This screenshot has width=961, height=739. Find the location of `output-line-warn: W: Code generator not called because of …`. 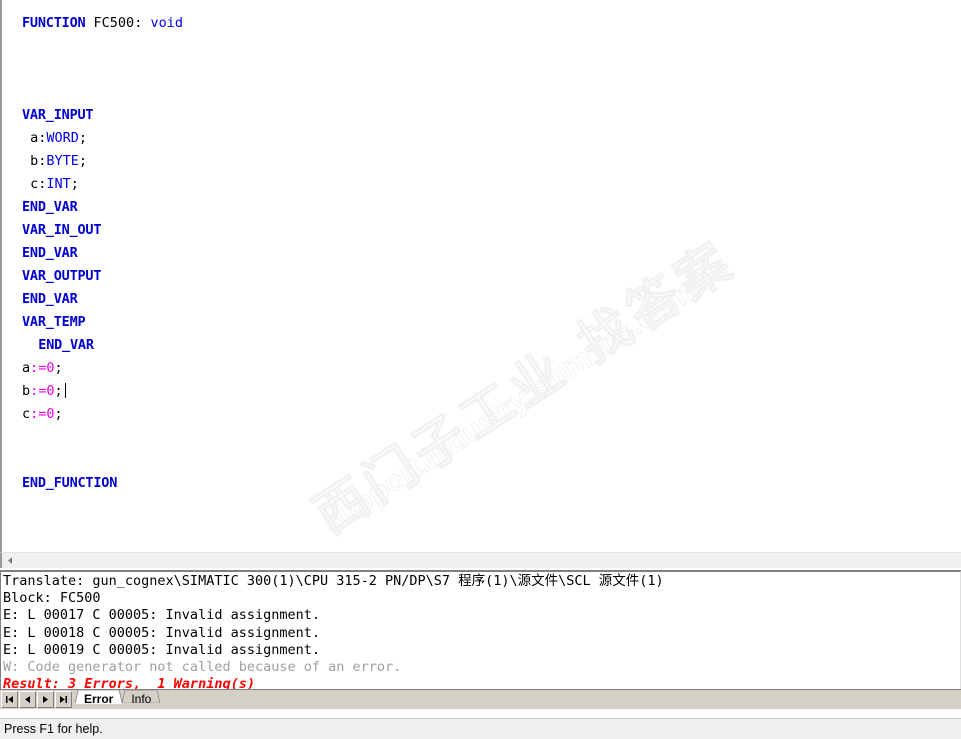

output-line-warn: W: Code generator not called because of … is located at coordinates (202, 666).